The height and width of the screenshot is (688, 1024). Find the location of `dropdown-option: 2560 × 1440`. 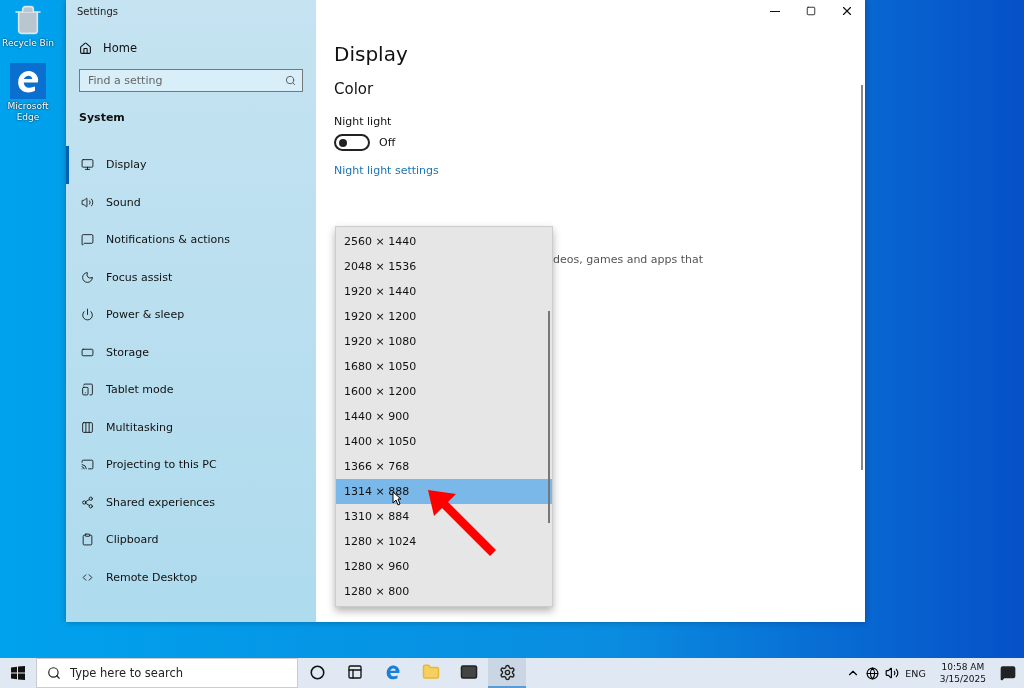

dropdown-option: 2560 × 1440 is located at coordinates (444, 241).